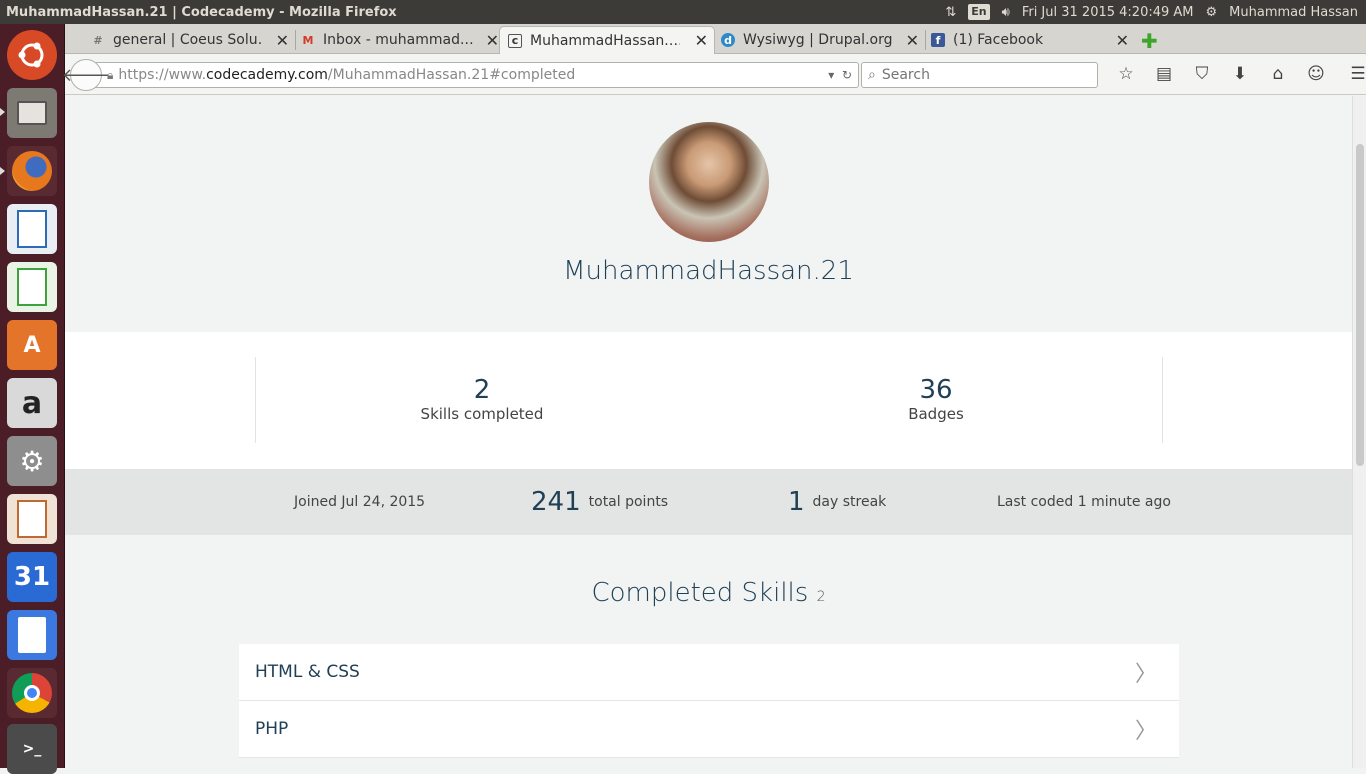 The height and width of the screenshot is (774, 1366). What do you see at coordinates (600, 502) in the screenshot?
I see `total-points: 241 total points` at bounding box center [600, 502].